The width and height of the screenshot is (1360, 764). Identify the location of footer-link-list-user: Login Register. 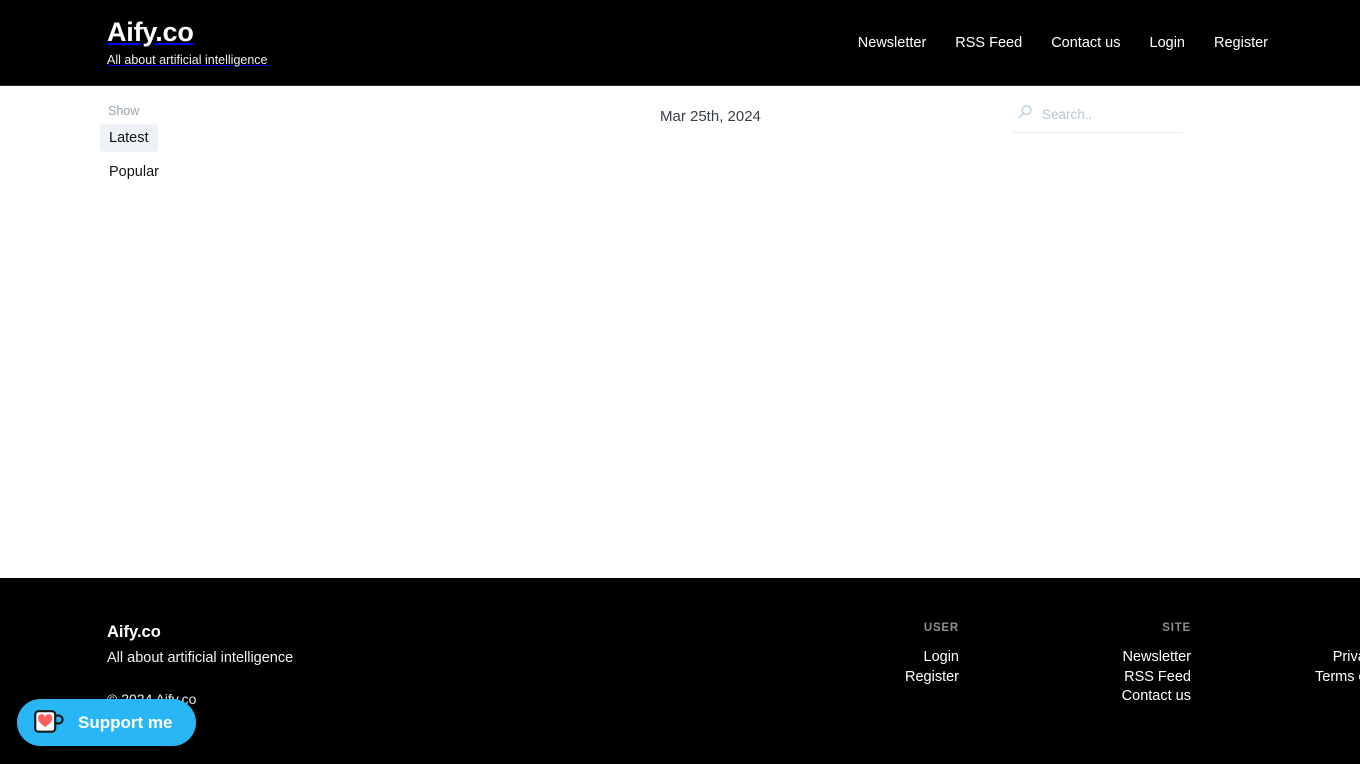
(843, 667).